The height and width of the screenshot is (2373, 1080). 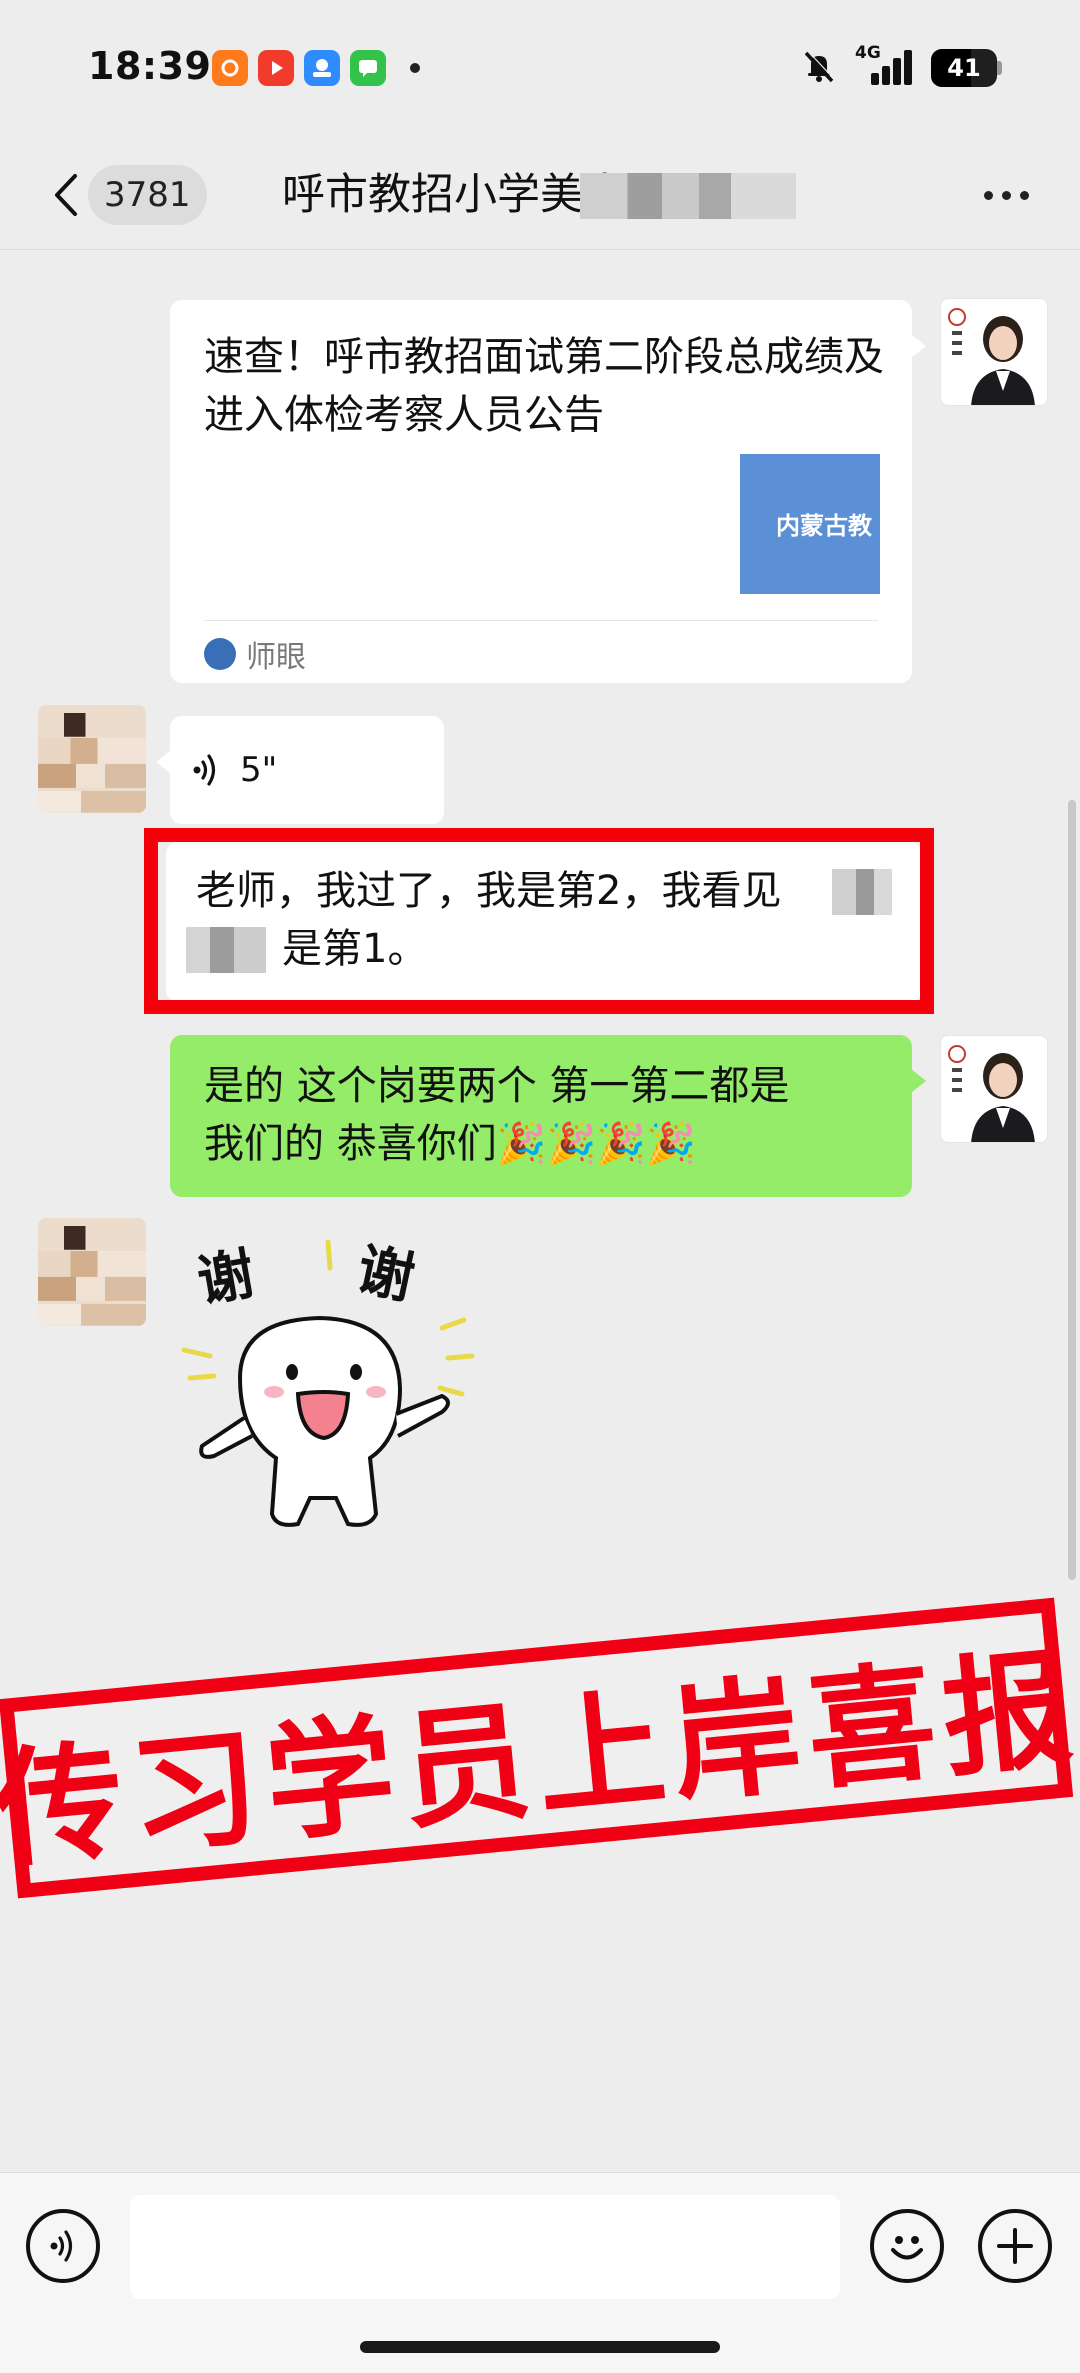 I want to click on orange-app-icon, so click(x=230, y=68).